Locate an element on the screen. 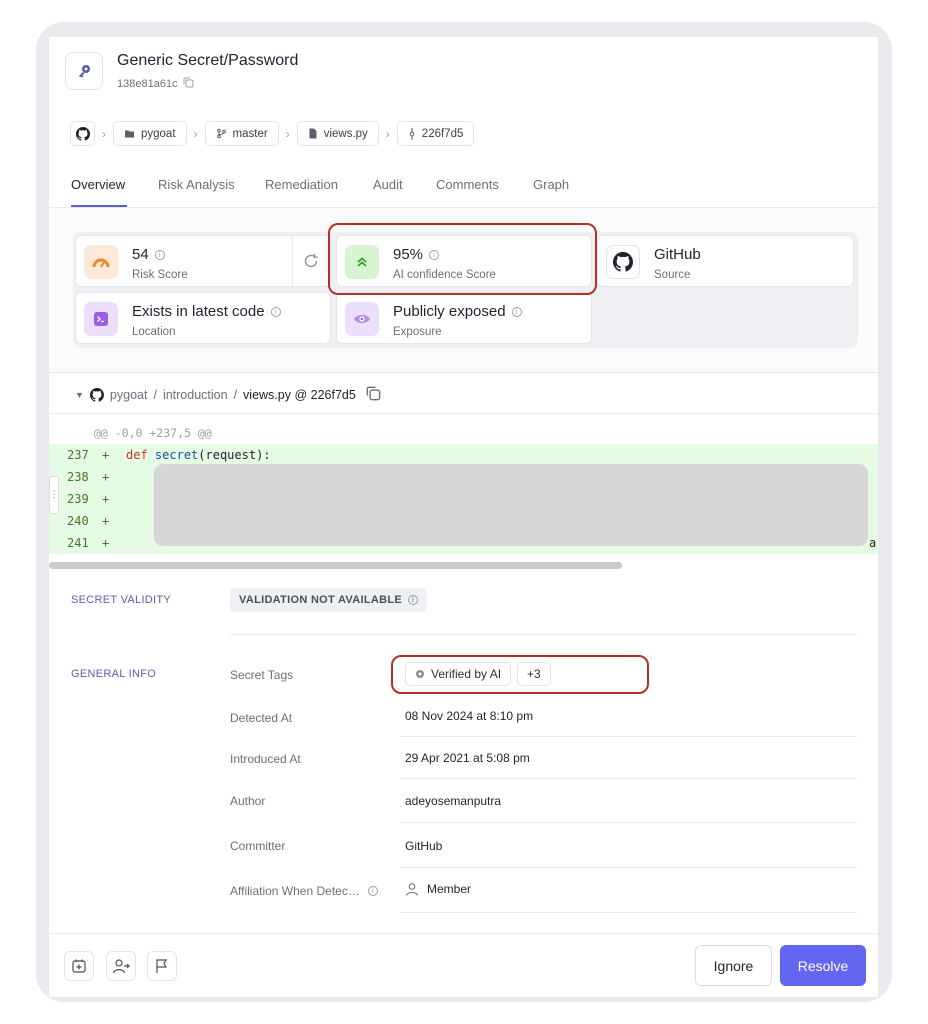  affiliation-value: Member is located at coordinates (449, 889).